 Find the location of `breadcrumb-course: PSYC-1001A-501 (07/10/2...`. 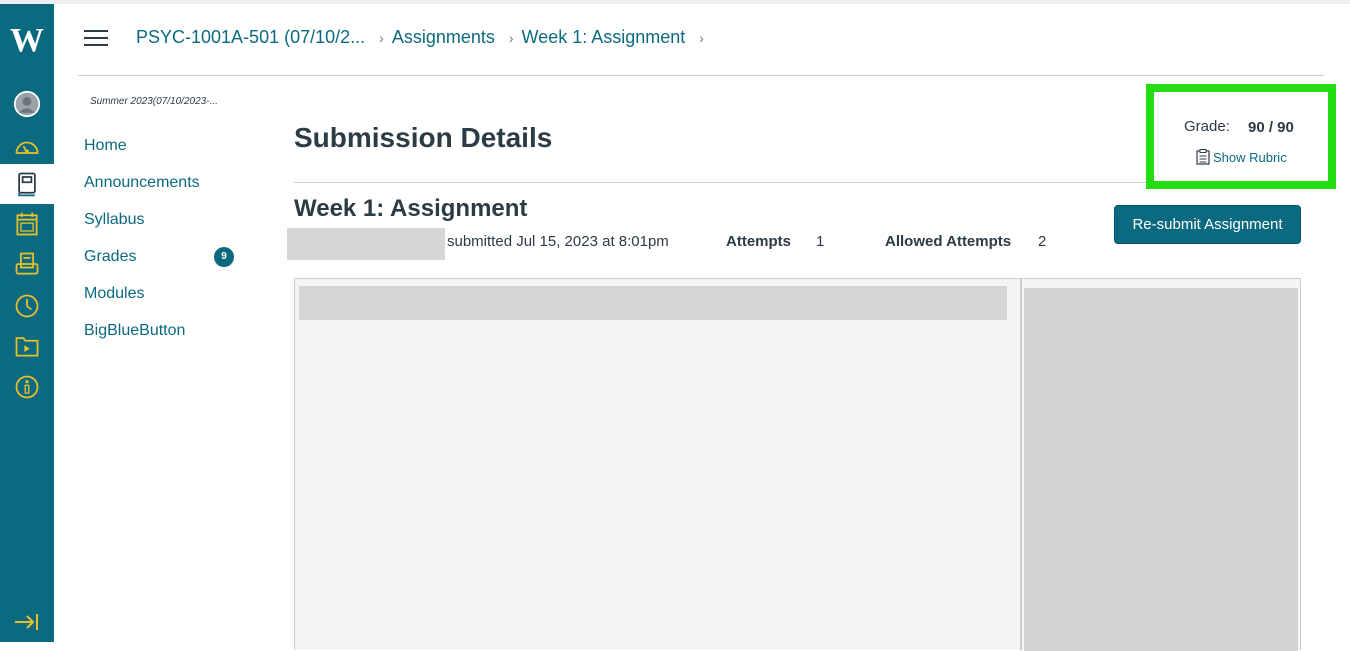

breadcrumb-course: PSYC-1001A-501 (07/10/2... is located at coordinates (250, 37).